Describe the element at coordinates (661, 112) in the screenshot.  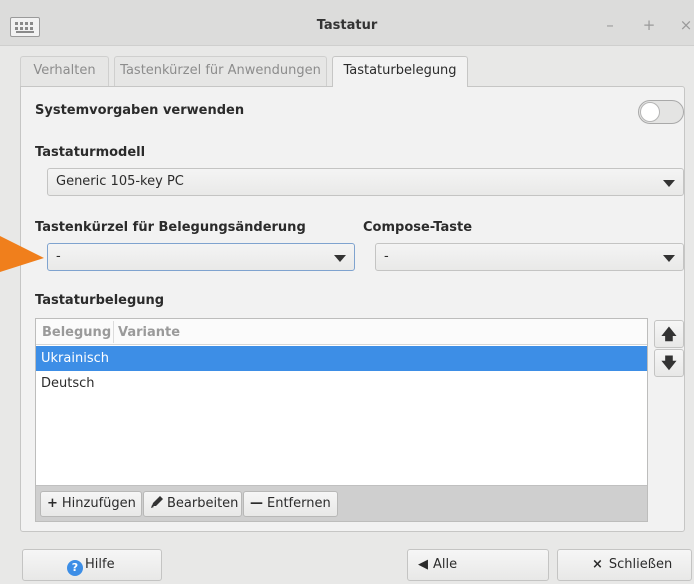
I see `system-defaults-switch` at that location.